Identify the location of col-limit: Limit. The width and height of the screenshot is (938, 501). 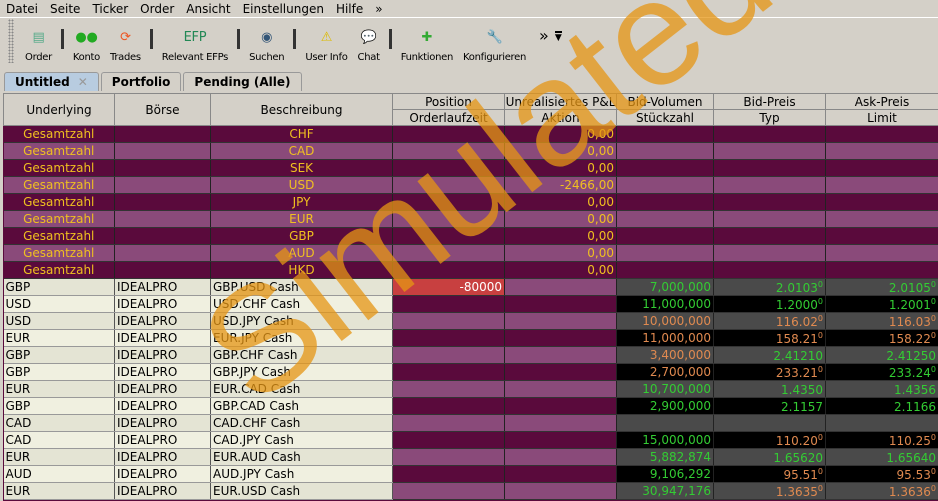
(881, 117).